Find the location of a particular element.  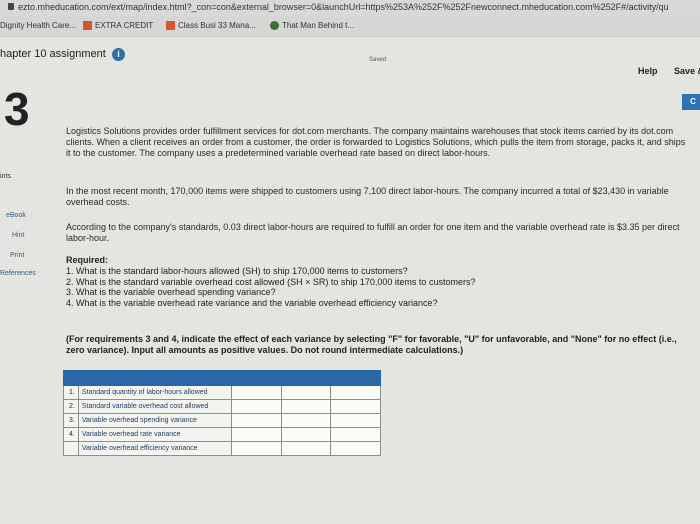

lock-icon is located at coordinates (11, 6).